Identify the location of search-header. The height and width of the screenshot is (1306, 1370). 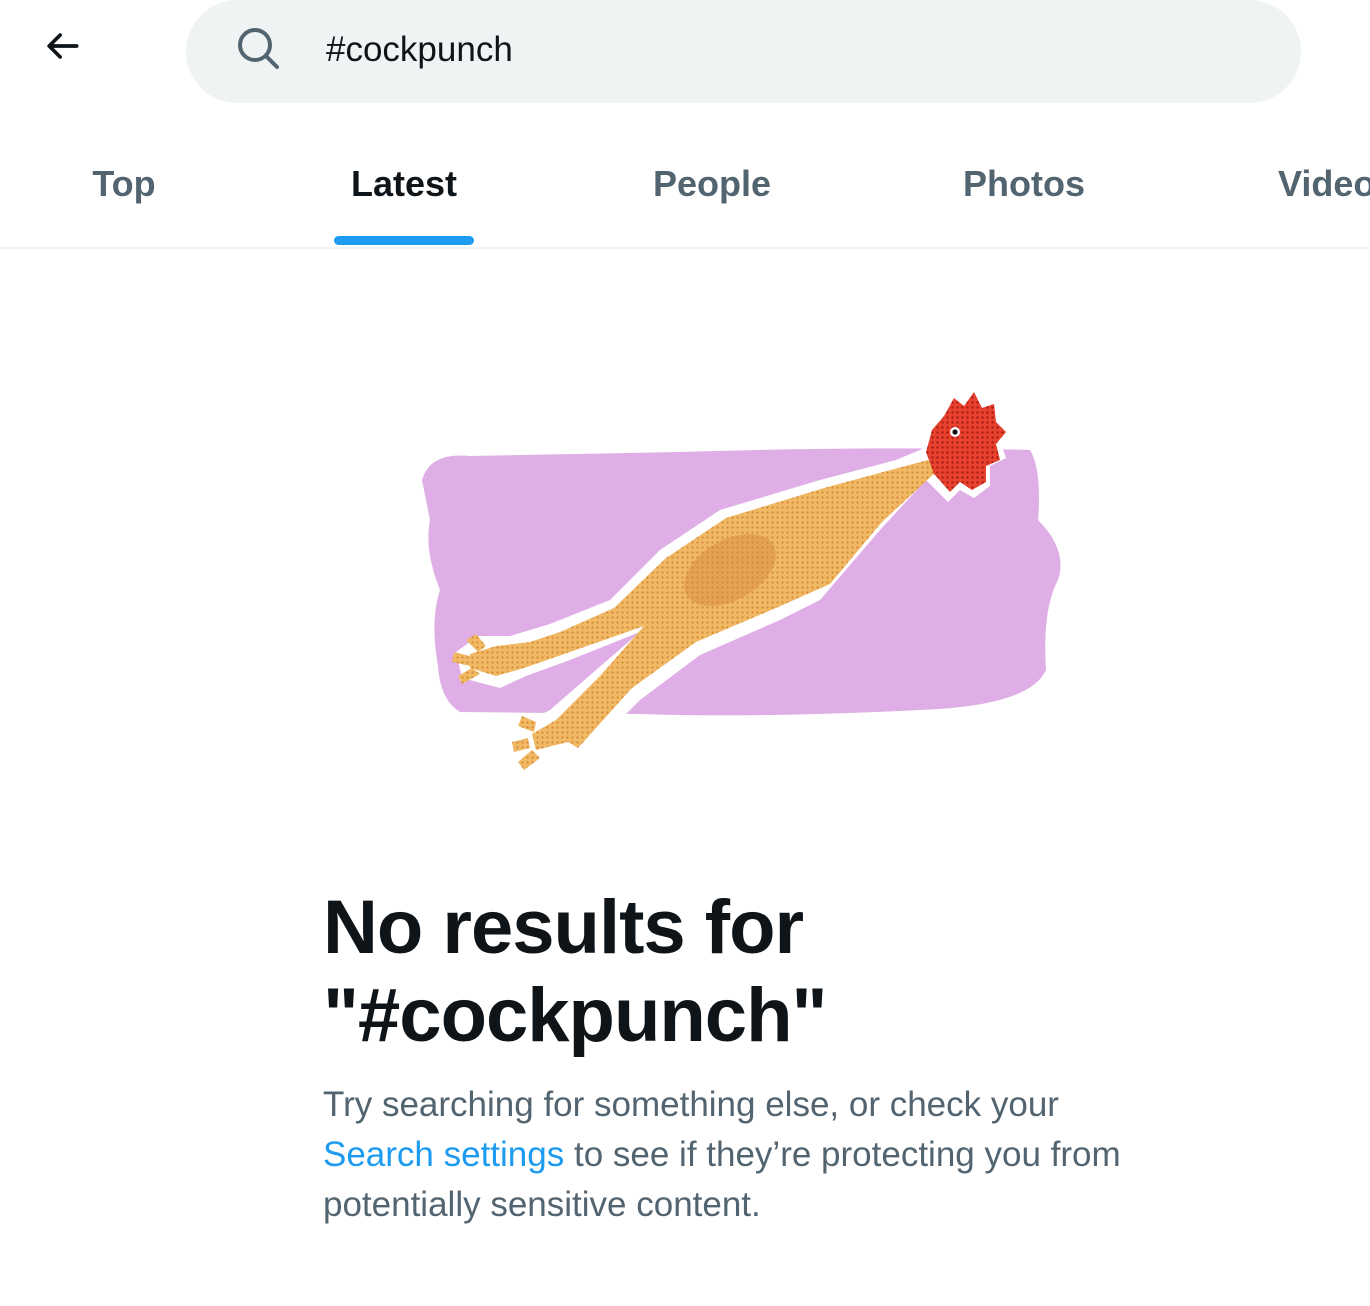
(685, 60).